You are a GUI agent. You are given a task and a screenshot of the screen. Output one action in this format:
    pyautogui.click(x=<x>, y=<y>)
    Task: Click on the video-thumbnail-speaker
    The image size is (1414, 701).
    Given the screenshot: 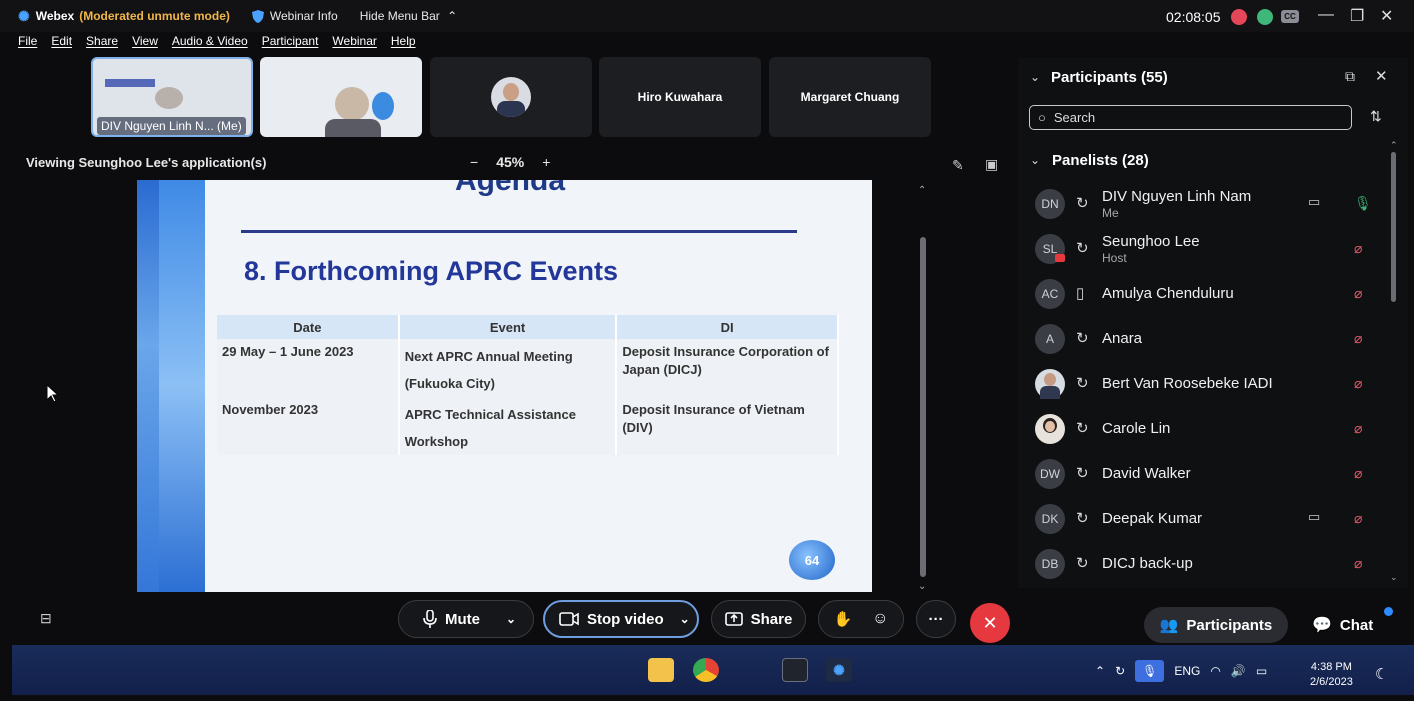 What is the action you would take?
    pyautogui.click(x=341, y=97)
    